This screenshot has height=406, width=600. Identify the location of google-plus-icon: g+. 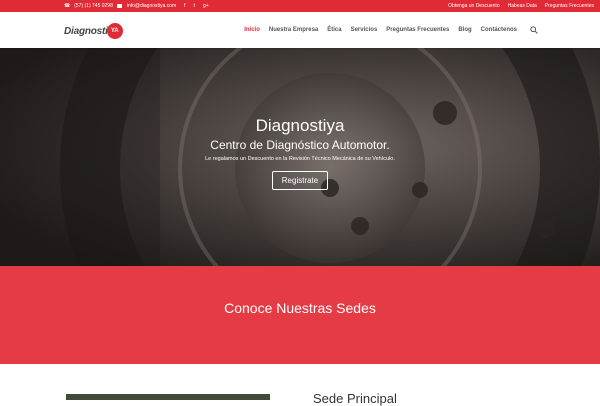
(206, 6).